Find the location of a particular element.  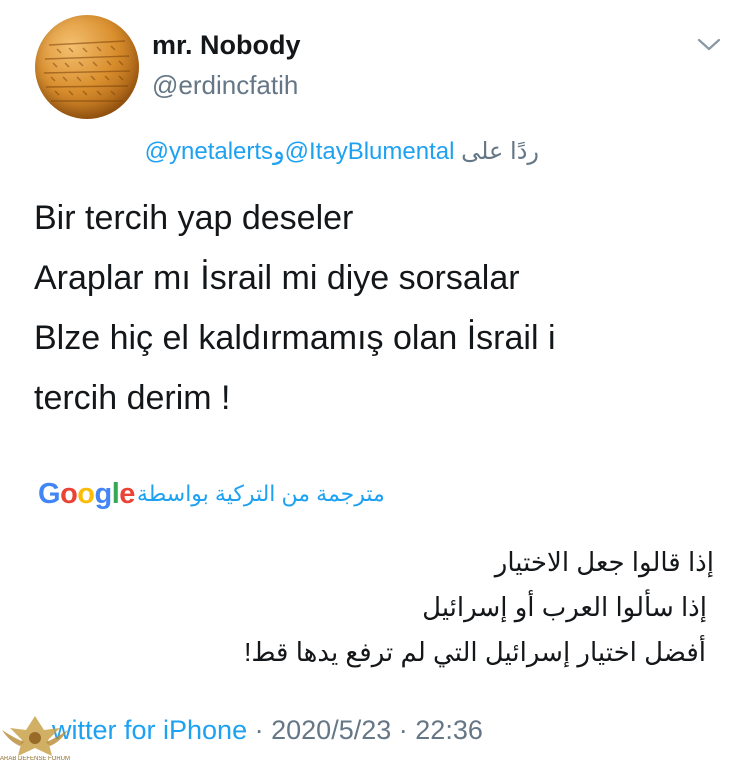

translated-by-label: مترجمة من التركية بواسطة is located at coordinates (260, 493).